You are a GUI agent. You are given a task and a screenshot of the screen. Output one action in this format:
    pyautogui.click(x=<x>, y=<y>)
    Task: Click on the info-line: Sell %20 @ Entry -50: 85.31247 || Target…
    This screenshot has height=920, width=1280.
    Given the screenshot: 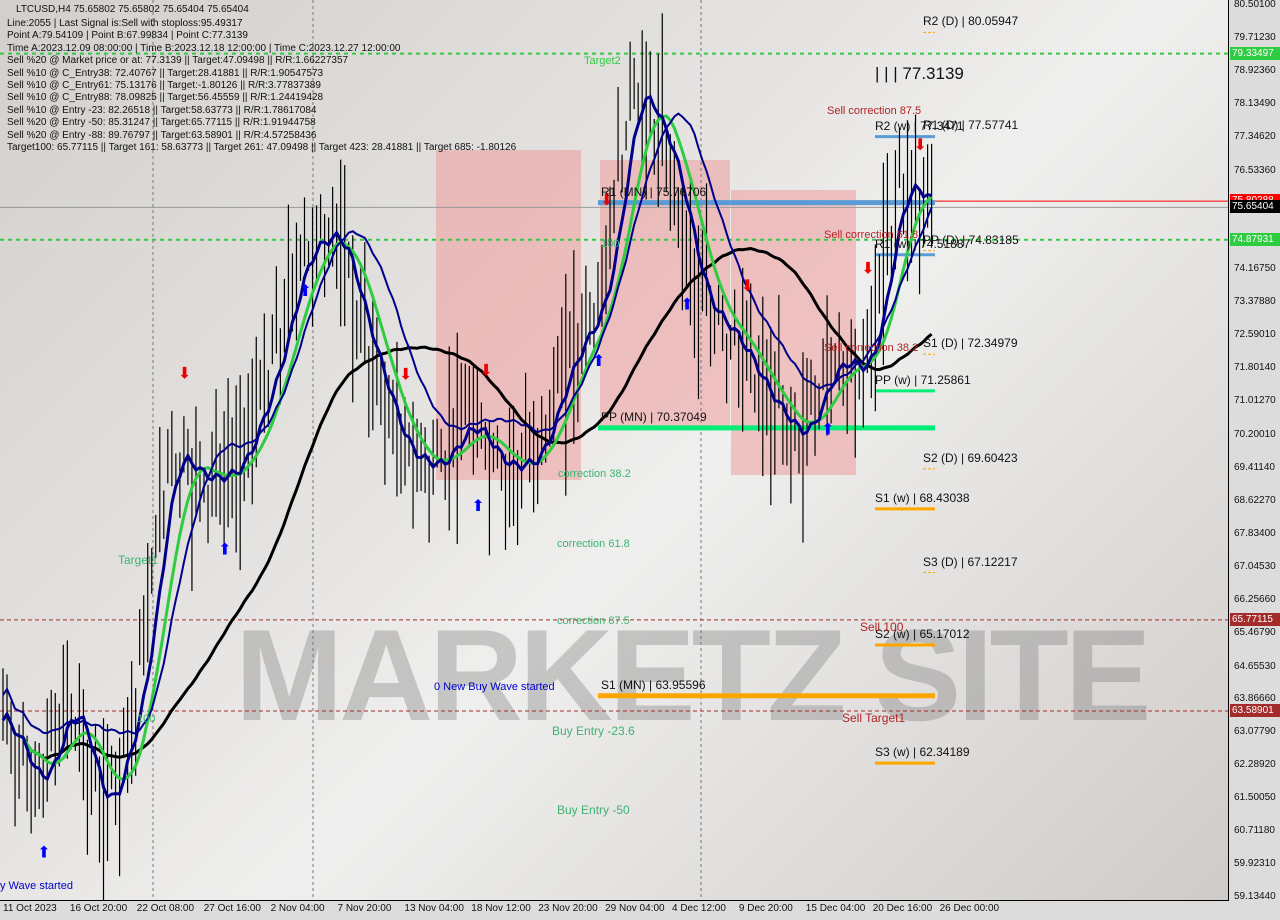 What is the action you would take?
    pyautogui.click(x=161, y=123)
    